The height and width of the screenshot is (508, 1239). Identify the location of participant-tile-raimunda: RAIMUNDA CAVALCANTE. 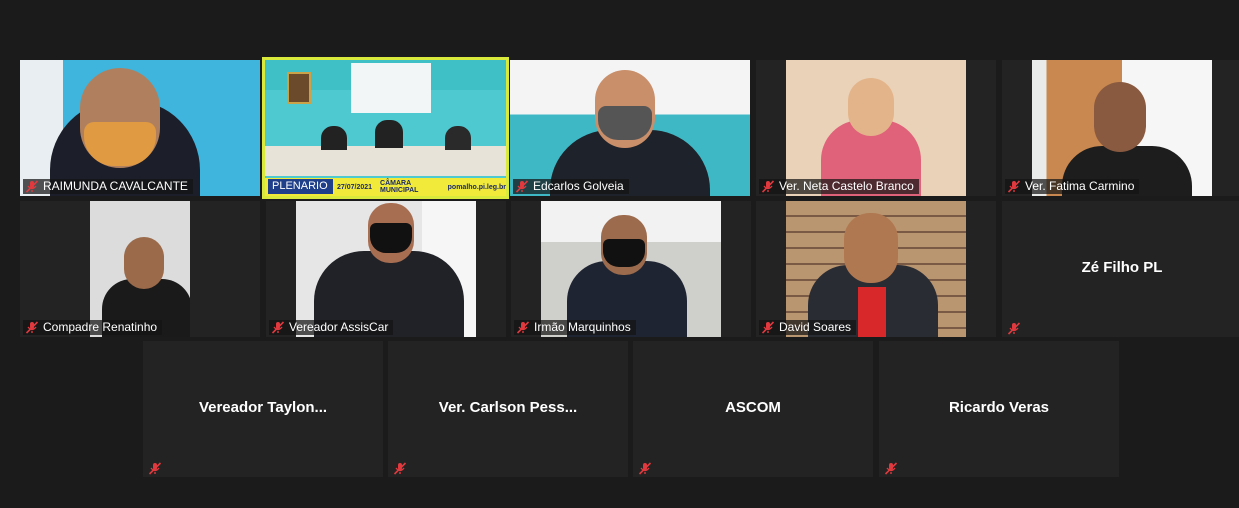
(140, 128).